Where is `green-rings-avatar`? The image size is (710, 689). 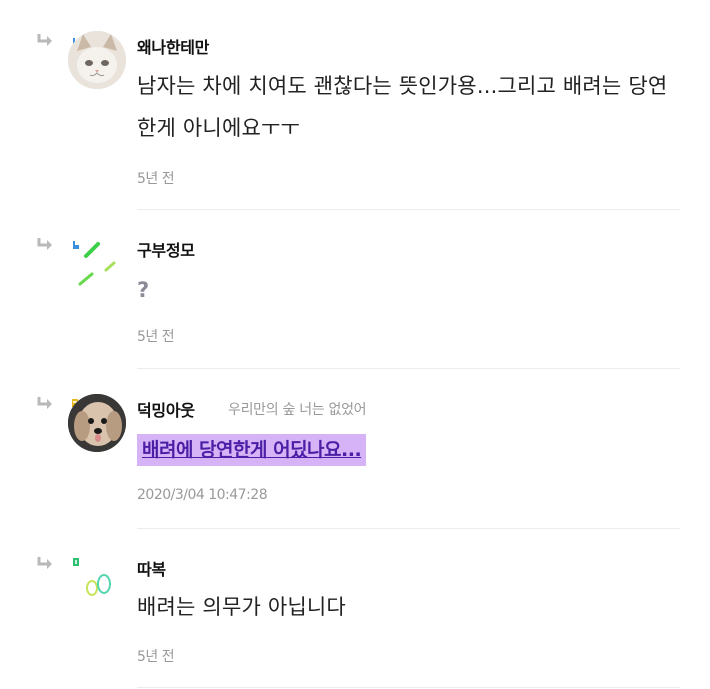
green-rings-avatar is located at coordinates (97, 583).